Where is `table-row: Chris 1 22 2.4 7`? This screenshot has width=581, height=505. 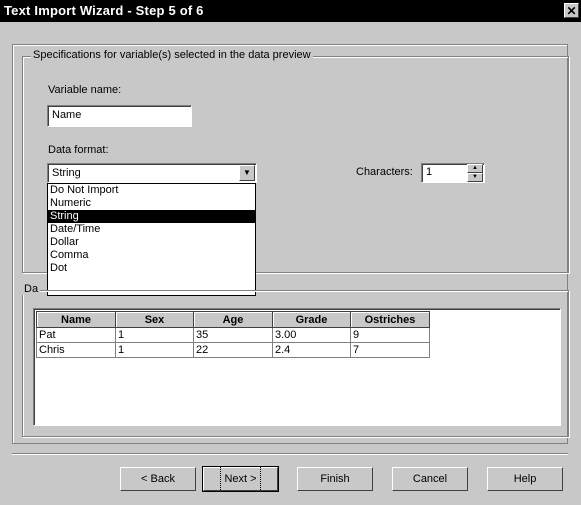 table-row: Chris 1 22 2.4 7 is located at coordinates (233, 350).